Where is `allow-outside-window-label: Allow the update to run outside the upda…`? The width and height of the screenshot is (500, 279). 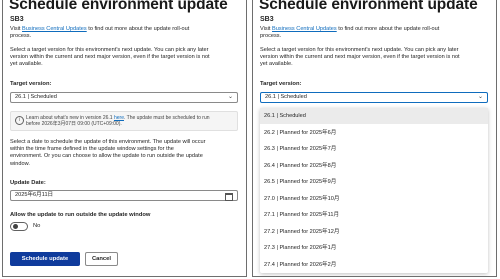 allow-outside-window-label: Allow the update to run outside the upda… is located at coordinates (80, 215).